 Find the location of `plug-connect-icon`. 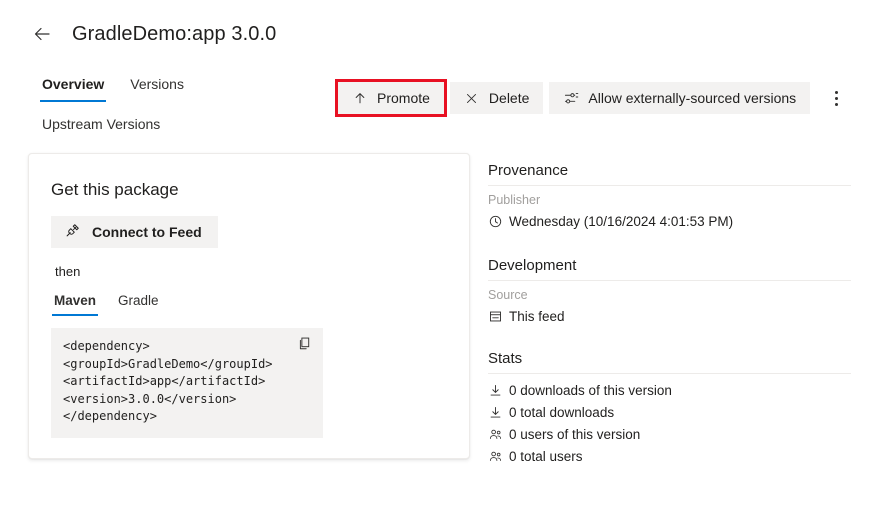

plug-connect-icon is located at coordinates (72, 232).